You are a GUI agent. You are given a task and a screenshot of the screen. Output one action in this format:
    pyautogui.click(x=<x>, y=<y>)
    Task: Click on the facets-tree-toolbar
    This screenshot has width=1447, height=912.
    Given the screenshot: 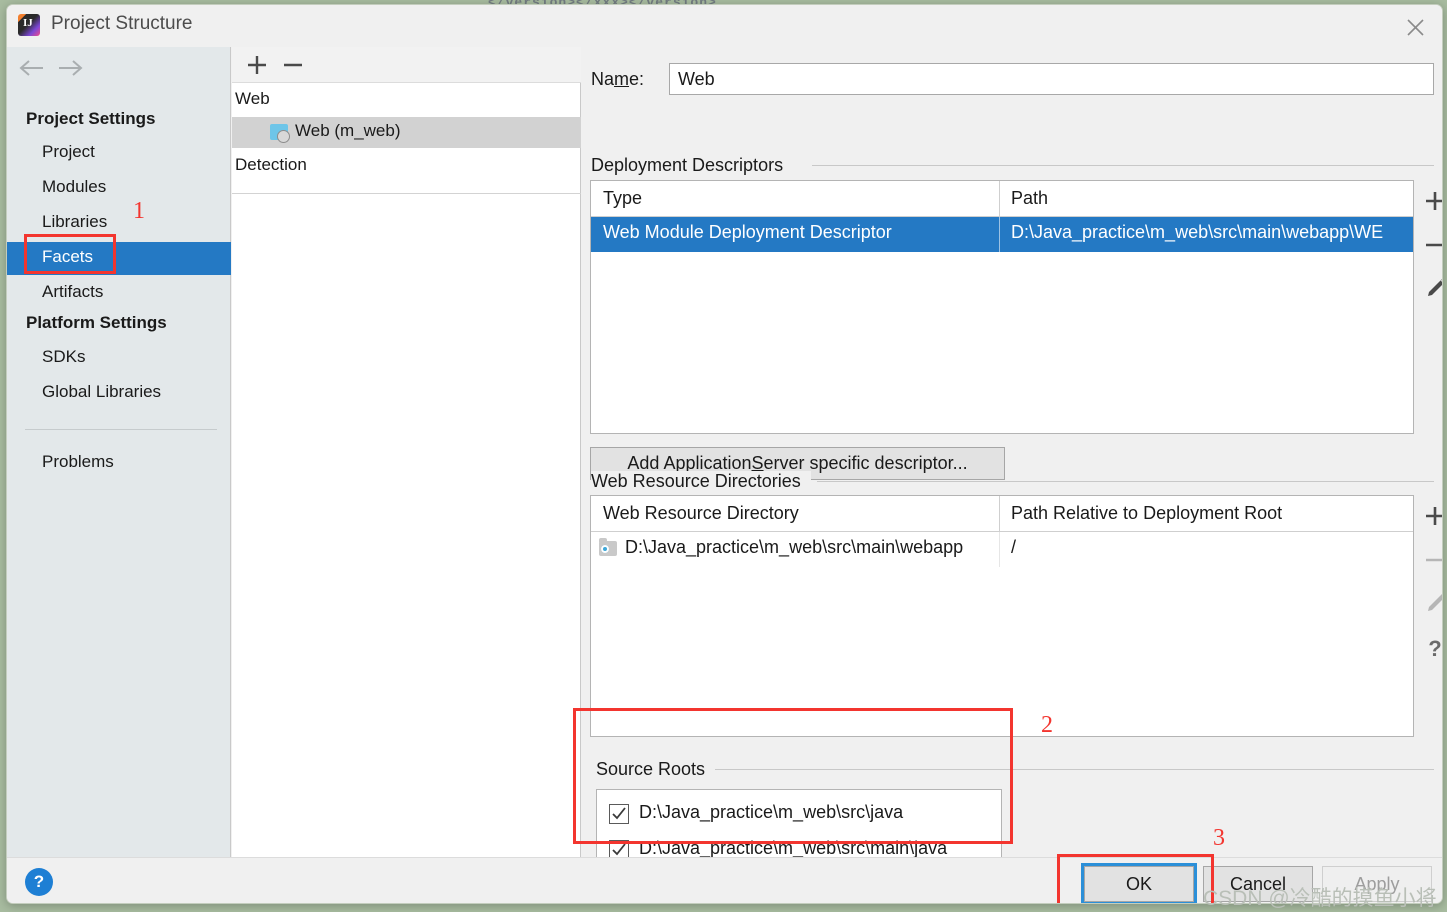 What is the action you would take?
    pyautogui.click(x=406, y=65)
    